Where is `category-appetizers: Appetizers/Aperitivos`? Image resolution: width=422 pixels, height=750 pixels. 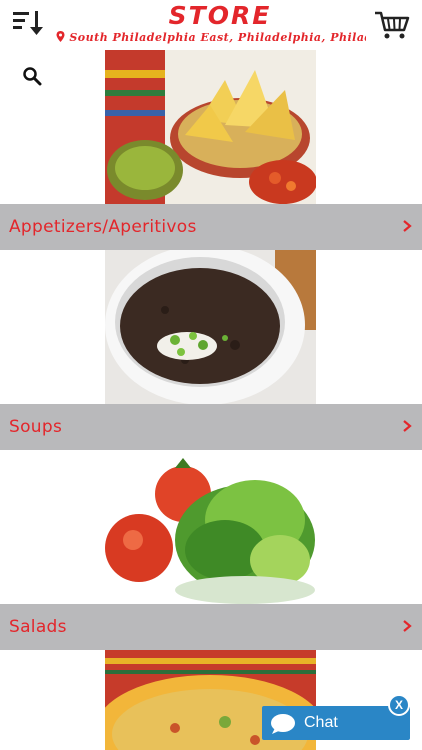 category-appetizers: Appetizers/Aperitivos is located at coordinates (211, 227).